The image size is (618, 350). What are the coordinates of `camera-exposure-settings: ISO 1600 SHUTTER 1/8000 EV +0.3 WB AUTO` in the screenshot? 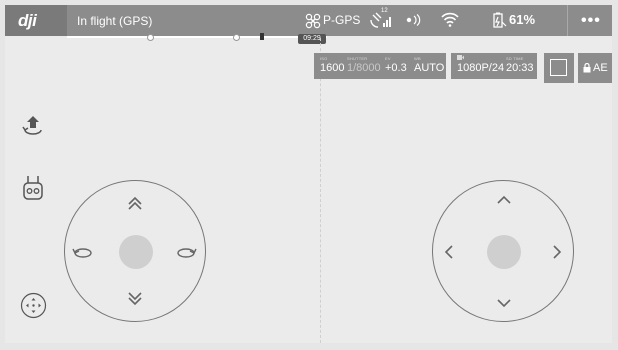 It's located at (380, 66).